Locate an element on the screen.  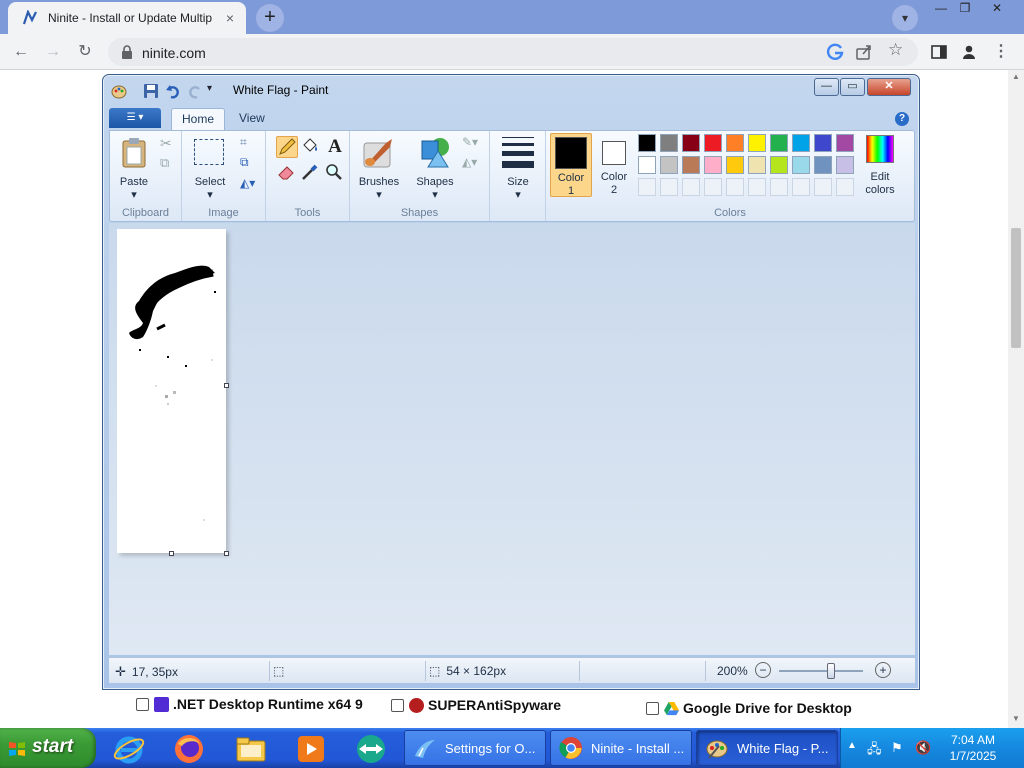
fill-bucket-icon is located at coordinates (311, 147).